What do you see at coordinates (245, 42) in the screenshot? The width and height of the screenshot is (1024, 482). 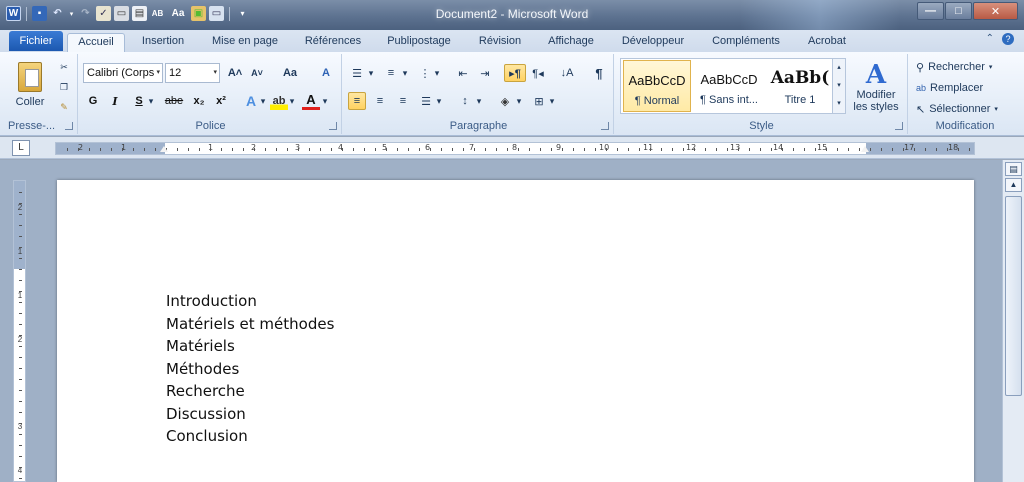 I see `tab-page-layout: Mise en page` at bounding box center [245, 42].